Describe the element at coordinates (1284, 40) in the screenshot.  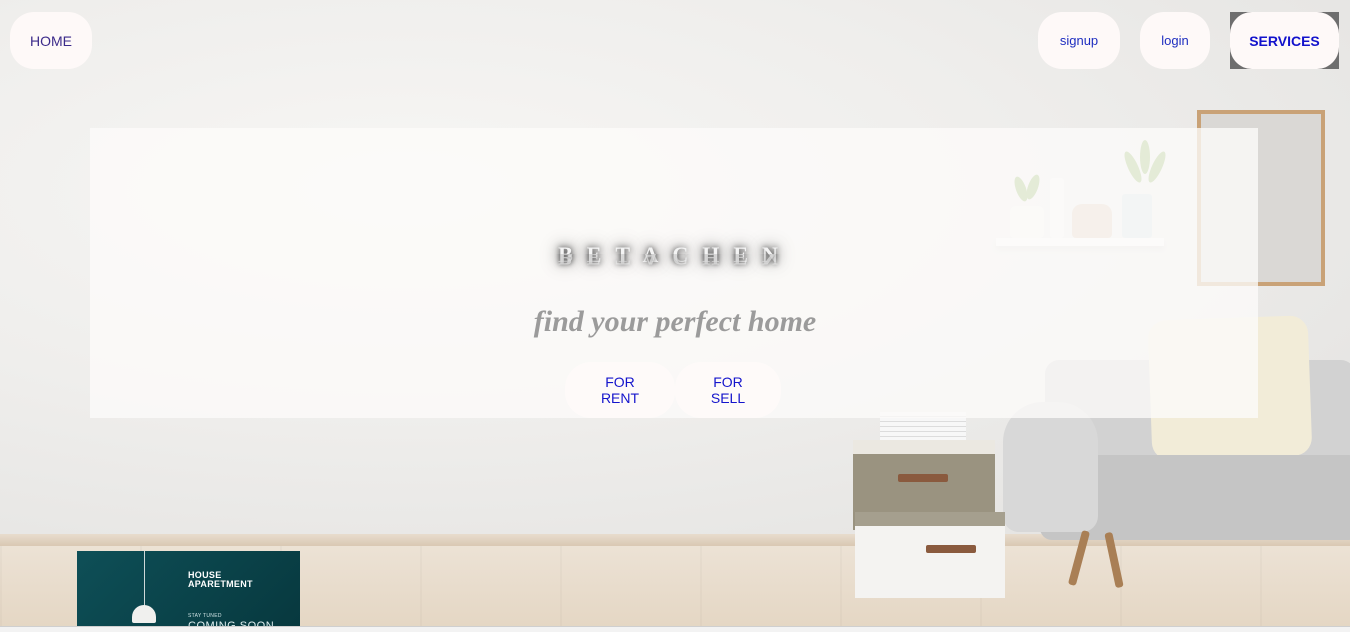
I see `services-button: SERVICES` at that location.